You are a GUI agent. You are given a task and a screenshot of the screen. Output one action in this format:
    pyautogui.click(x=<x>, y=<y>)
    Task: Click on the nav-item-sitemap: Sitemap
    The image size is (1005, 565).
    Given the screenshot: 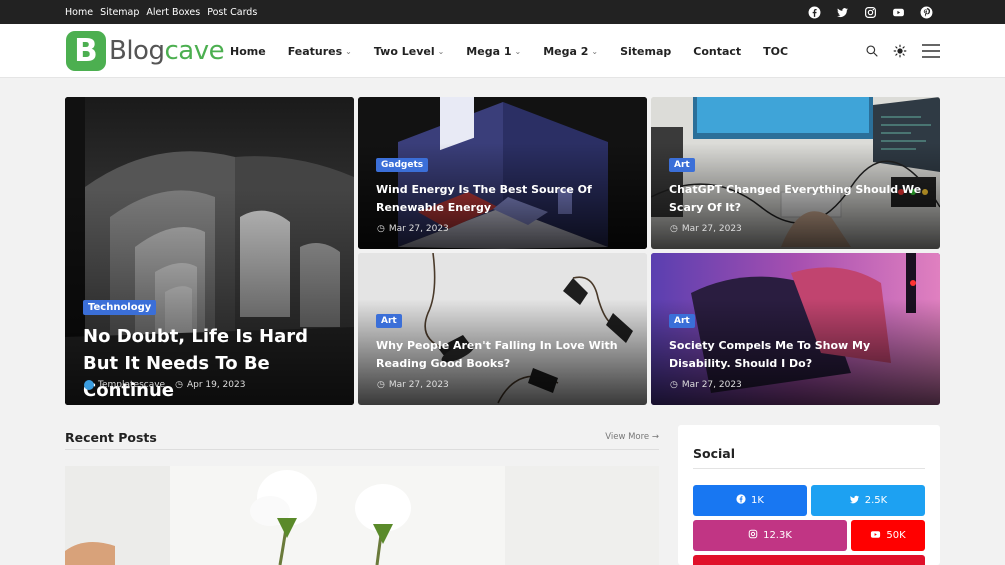 What is the action you would take?
    pyautogui.click(x=645, y=51)
    